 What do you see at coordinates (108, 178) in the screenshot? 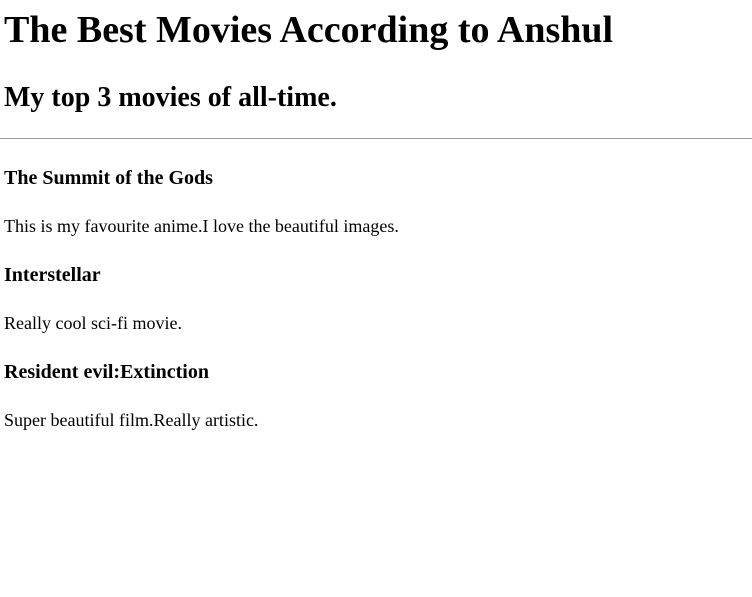
I see `movie-title: The Summit of the Gods` at bounding box center [108, 178].